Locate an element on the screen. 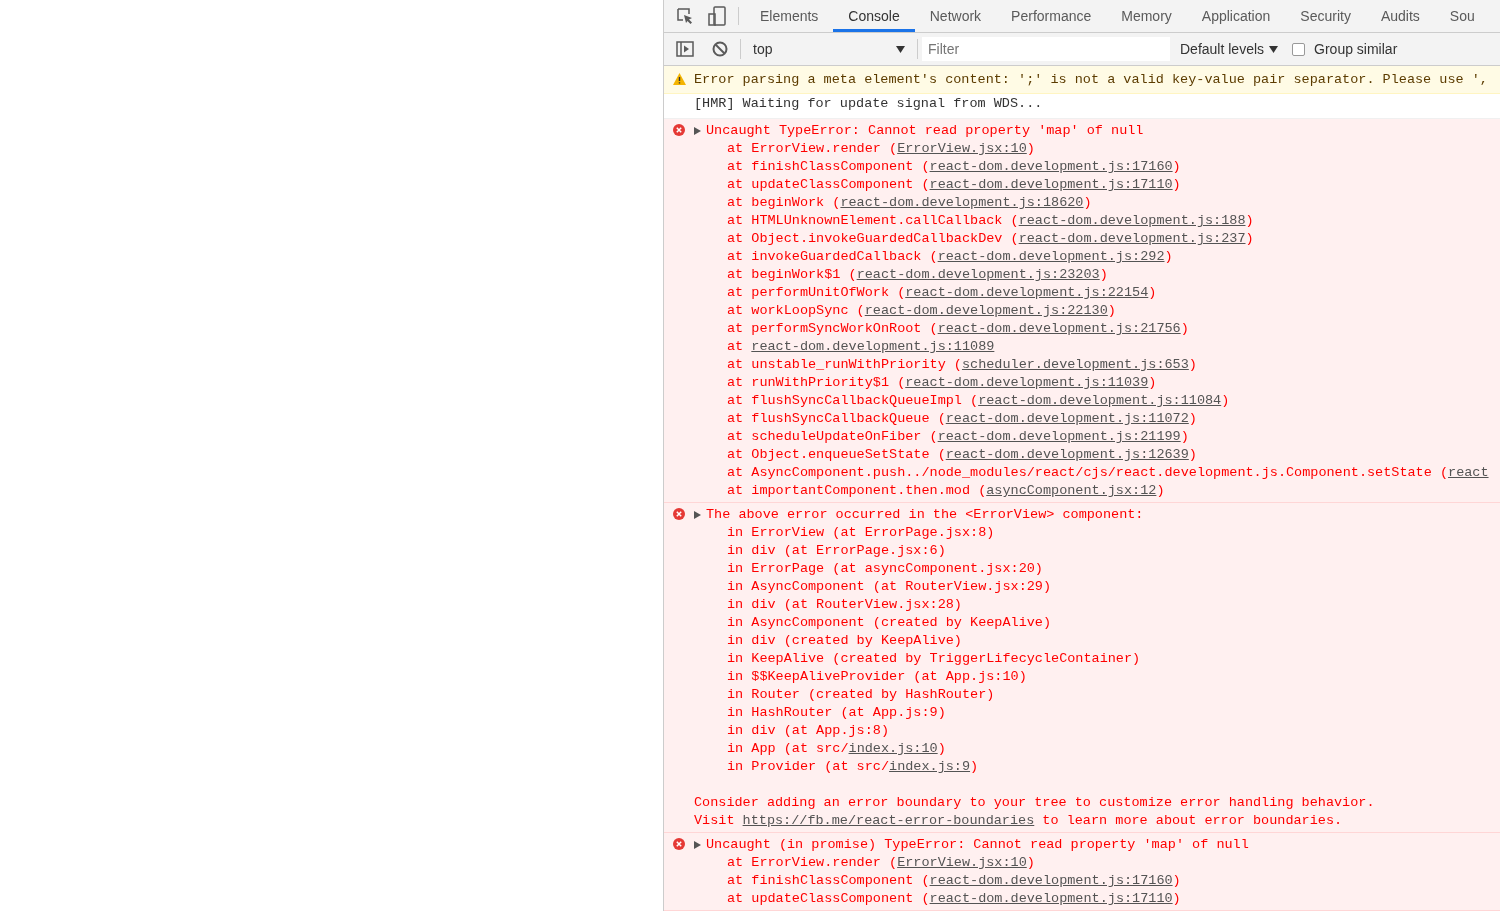 This screenshot has width=1500, height=911. message-line: at react-dom.development.js:11089 is located at coordinates (861, 347).